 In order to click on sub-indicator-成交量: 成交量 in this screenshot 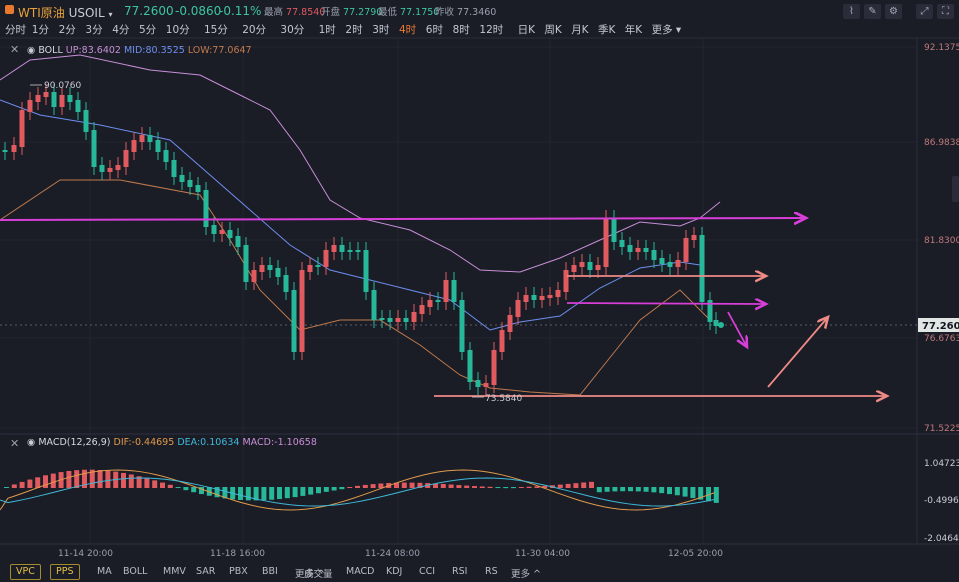, I will do `click(318, 573)`.